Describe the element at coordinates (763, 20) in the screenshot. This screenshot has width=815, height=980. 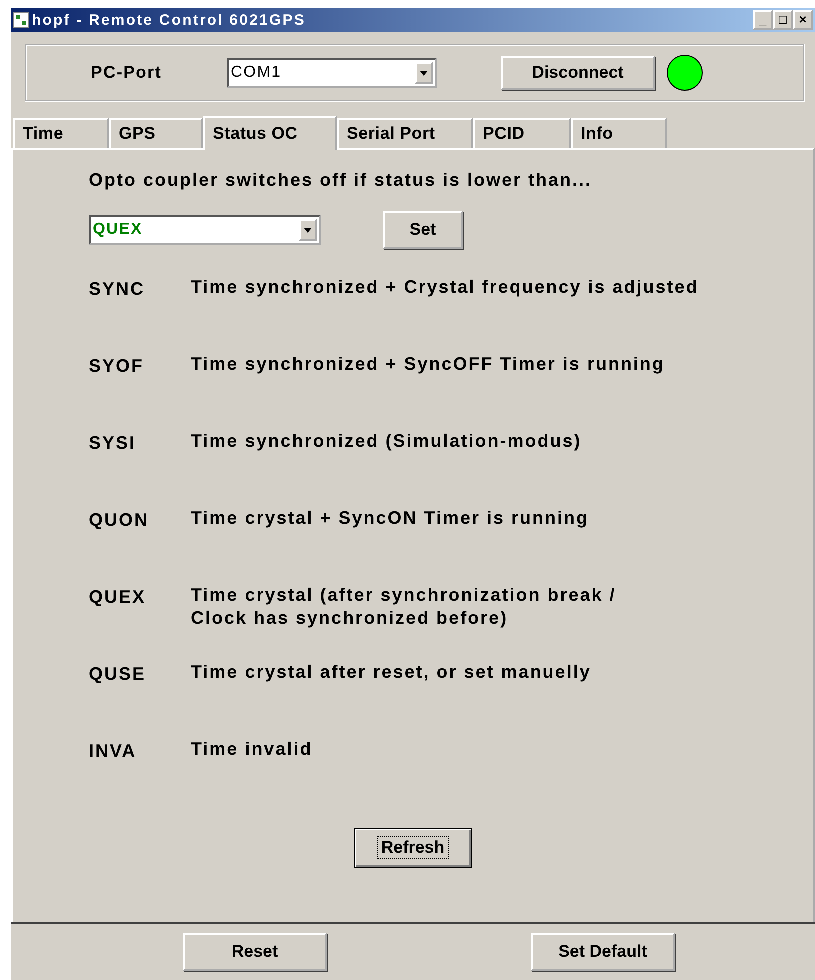
I see `window-control-button: _` at that location.